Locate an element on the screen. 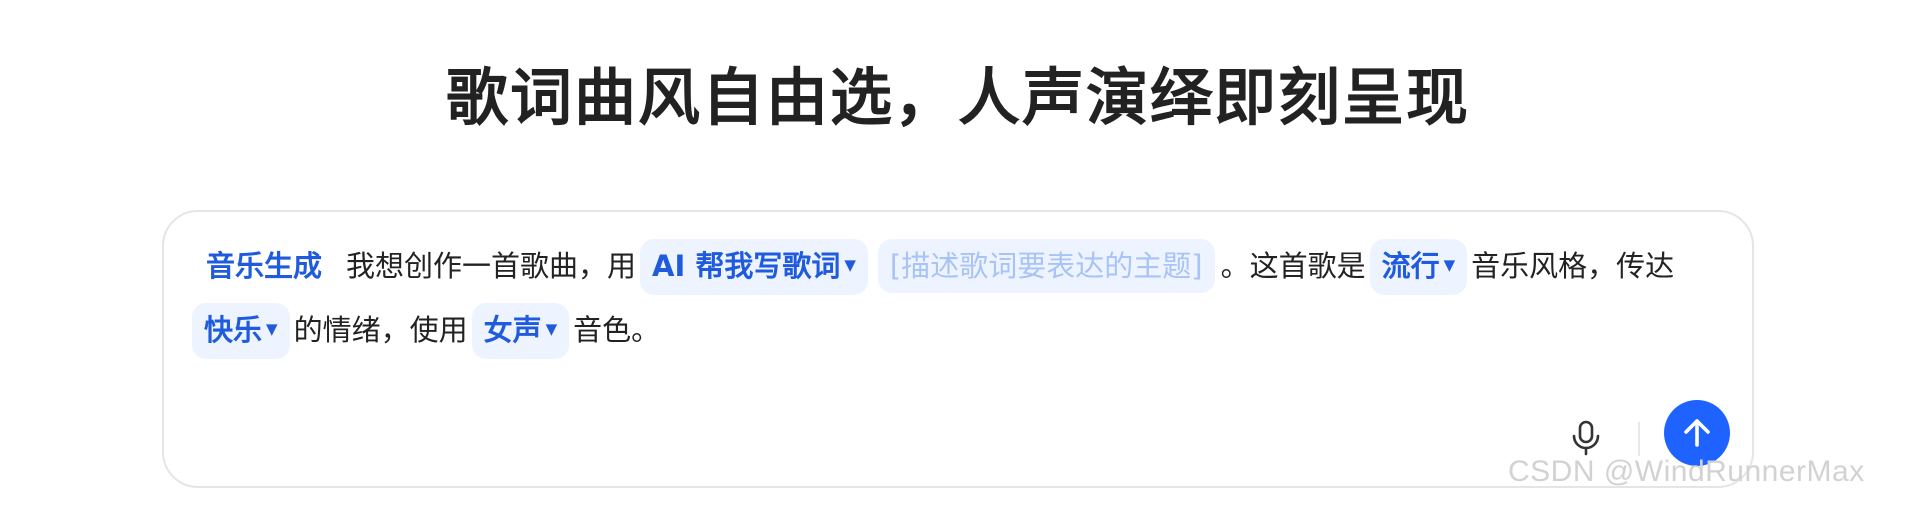 This screenshot has width=1916, height=508. mood-label: 快乐 is located at coordinates (233, 330).